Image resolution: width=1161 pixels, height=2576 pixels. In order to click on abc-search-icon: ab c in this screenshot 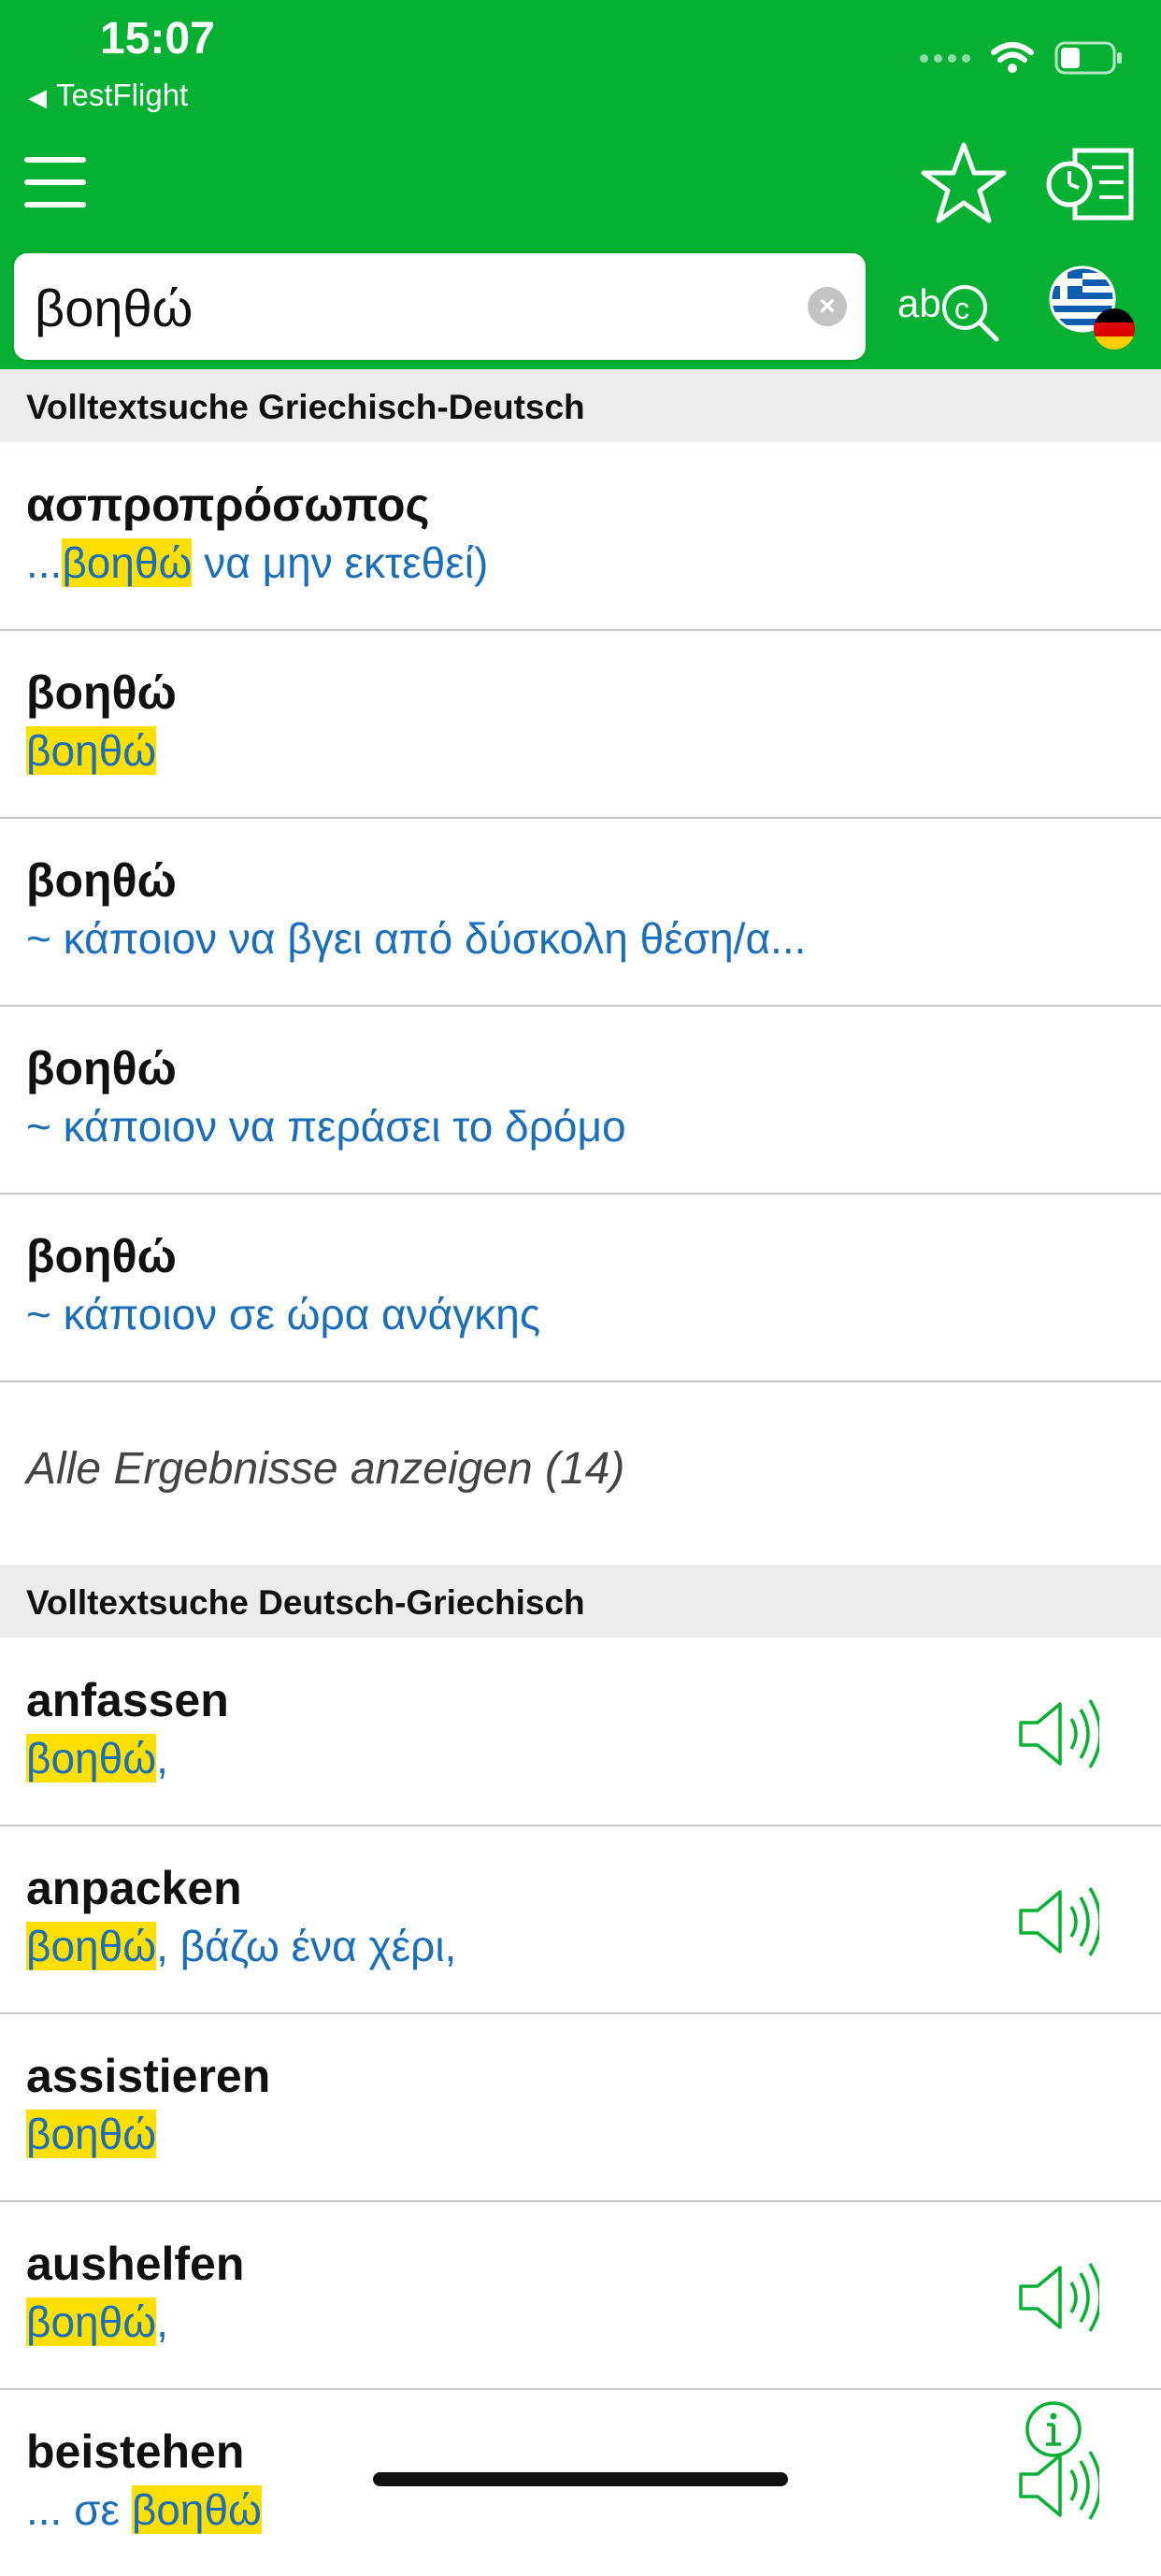, I will do `click(953, 308)`.